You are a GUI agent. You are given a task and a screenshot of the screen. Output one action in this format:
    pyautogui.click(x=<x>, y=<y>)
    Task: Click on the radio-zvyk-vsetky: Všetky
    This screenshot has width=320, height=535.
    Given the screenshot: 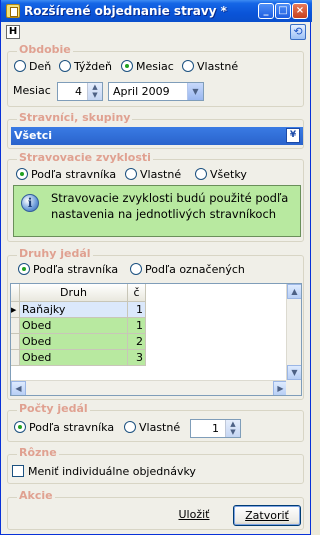 What is the action you would take?
    pyautogui.click(x=221, y=174)
    